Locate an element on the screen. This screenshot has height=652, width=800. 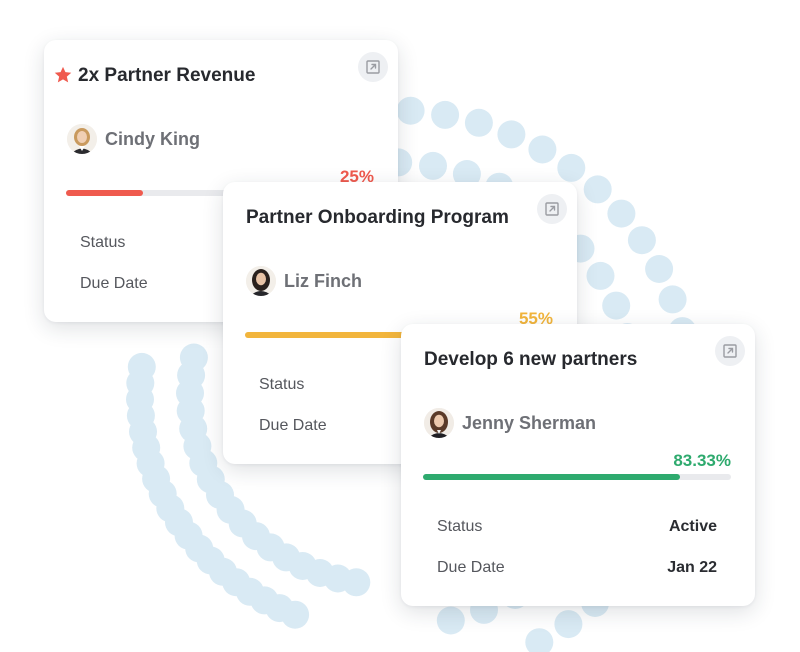
goal-title: Develop 6 new partners is located at coordinates (531, 359).